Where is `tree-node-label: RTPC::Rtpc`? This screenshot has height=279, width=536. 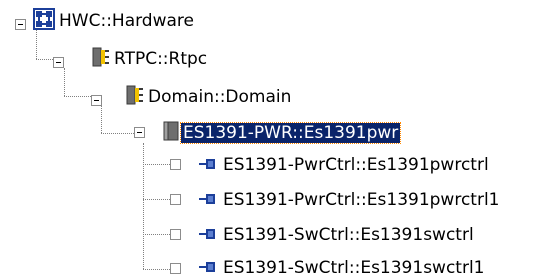 tree-node-label: RTPC::Rtpc is located at coordinates (161, 59).